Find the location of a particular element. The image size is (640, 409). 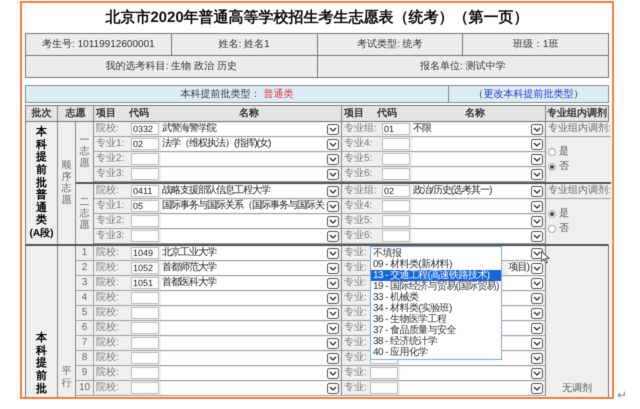

row-number: 6 is located at coordinates (85, 328).